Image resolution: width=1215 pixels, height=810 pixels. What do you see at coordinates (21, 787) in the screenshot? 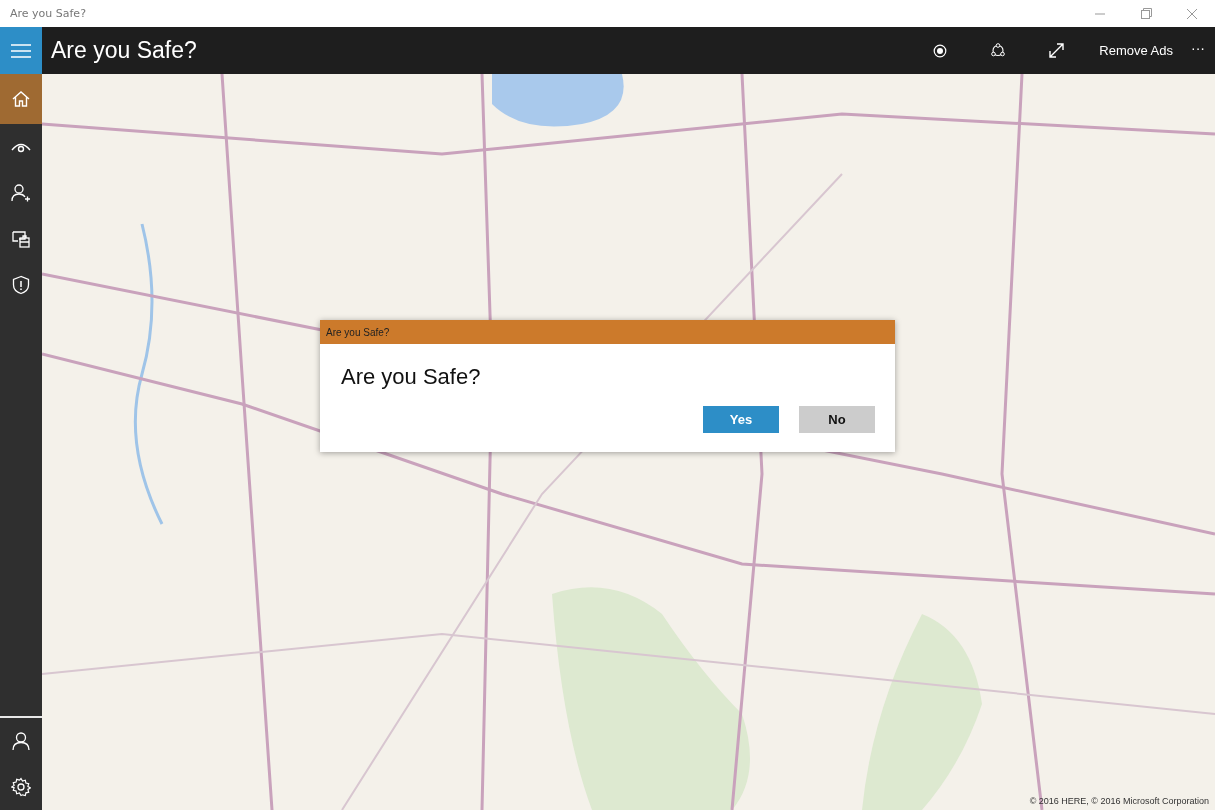
I see `settings-icon` at bounding box center [21, 787].